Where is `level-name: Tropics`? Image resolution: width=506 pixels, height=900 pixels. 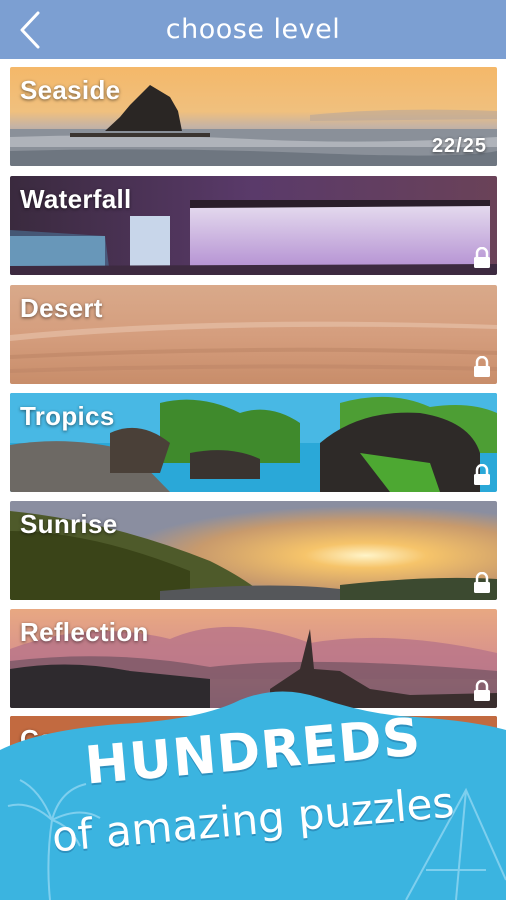
level-name: Tropics is located at coordinates (67, 416).